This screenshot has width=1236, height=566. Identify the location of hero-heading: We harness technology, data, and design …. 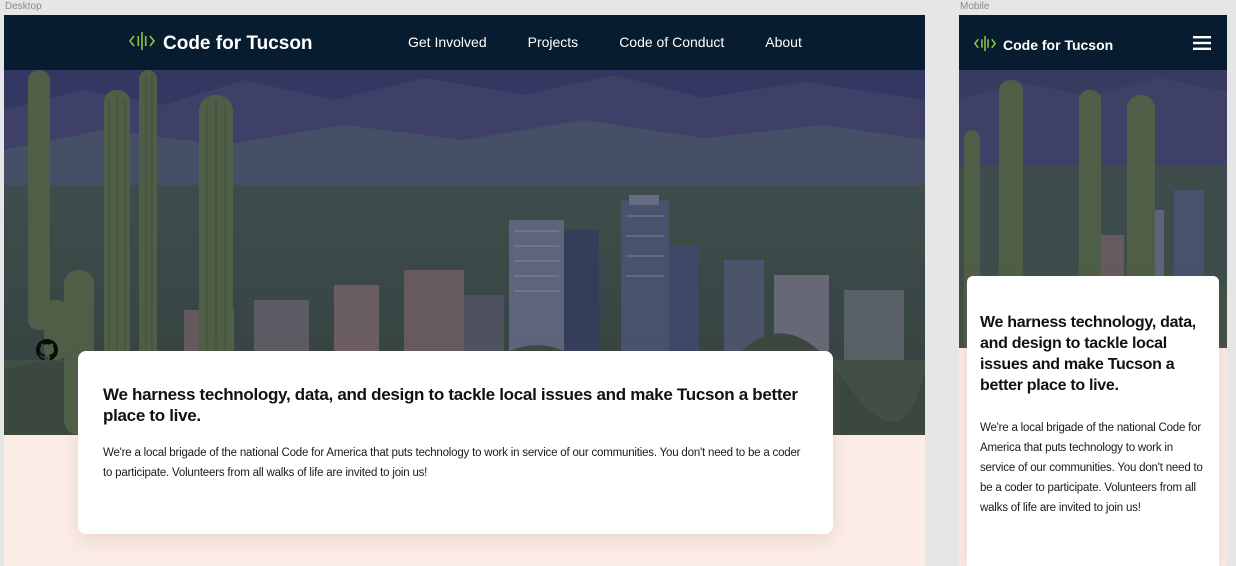
(450, 405).